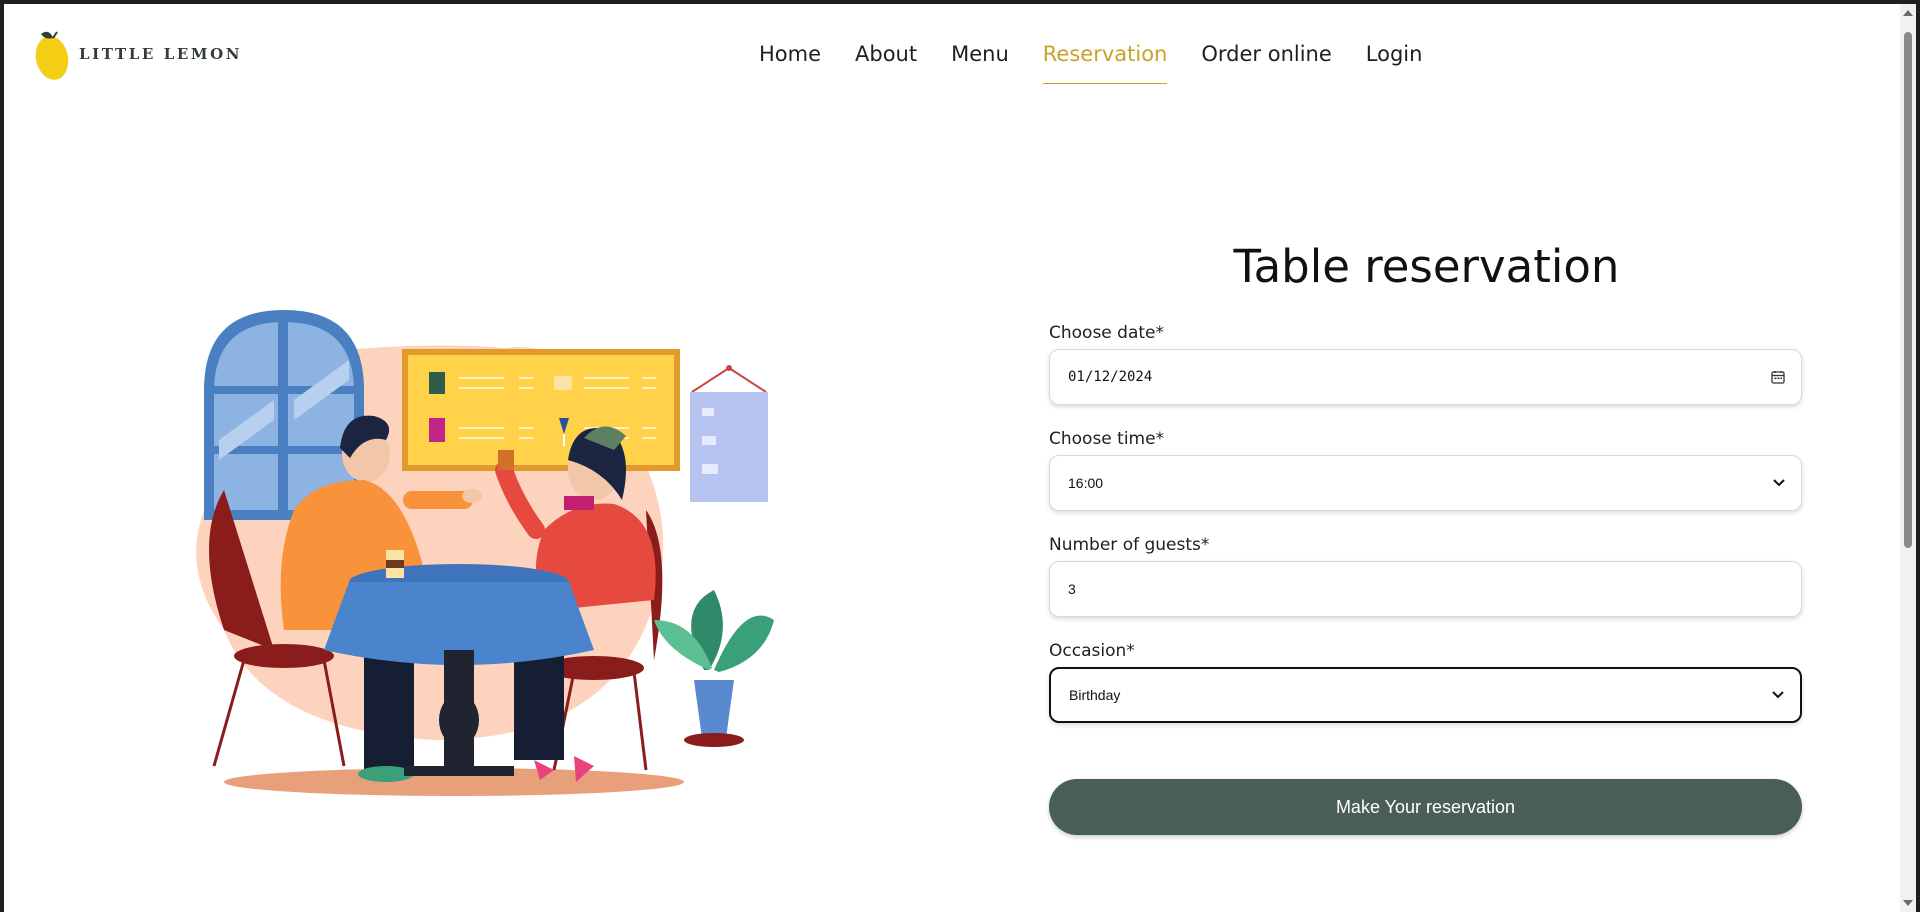  Describe the element at coordinates (790, 63) in the screenshot. I see `nav-home: Home` at that location.